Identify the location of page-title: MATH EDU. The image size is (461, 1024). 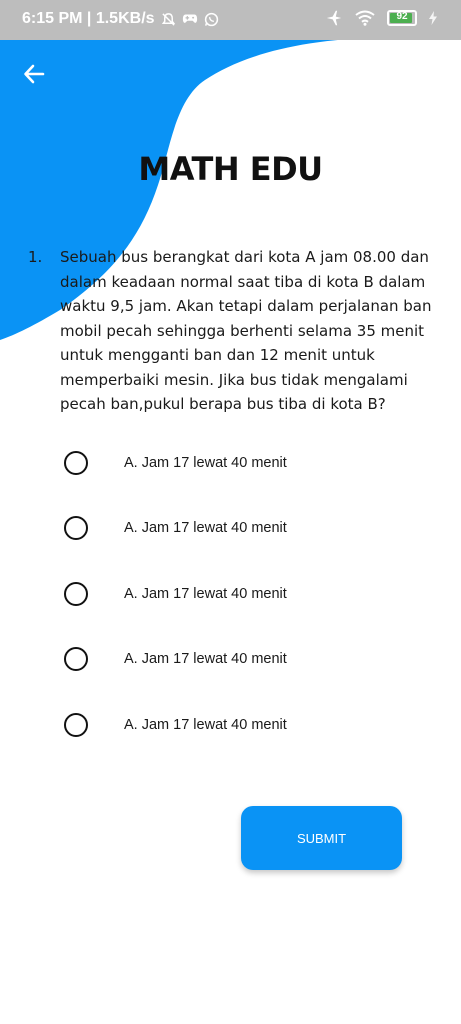
(230, 169).